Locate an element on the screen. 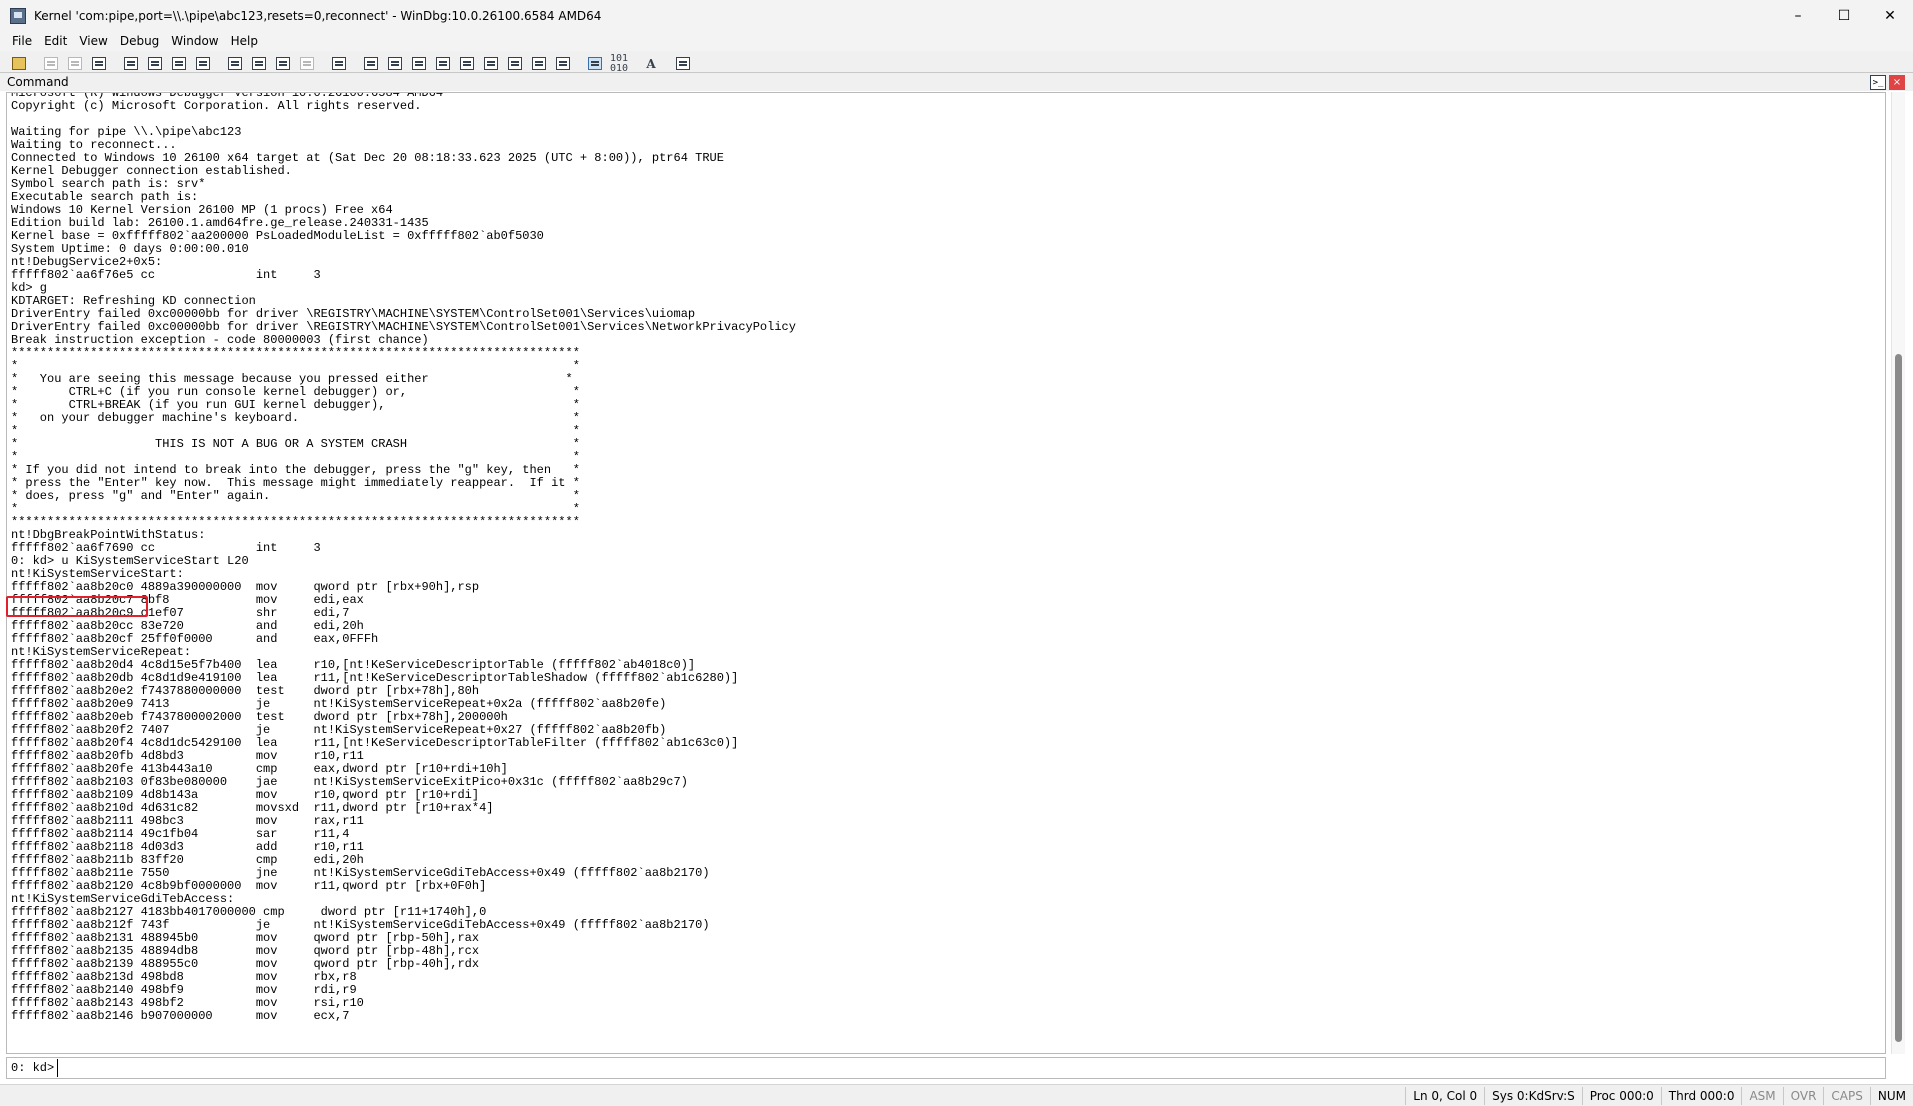  address-highlight-box is located at coordinates (77, 606).